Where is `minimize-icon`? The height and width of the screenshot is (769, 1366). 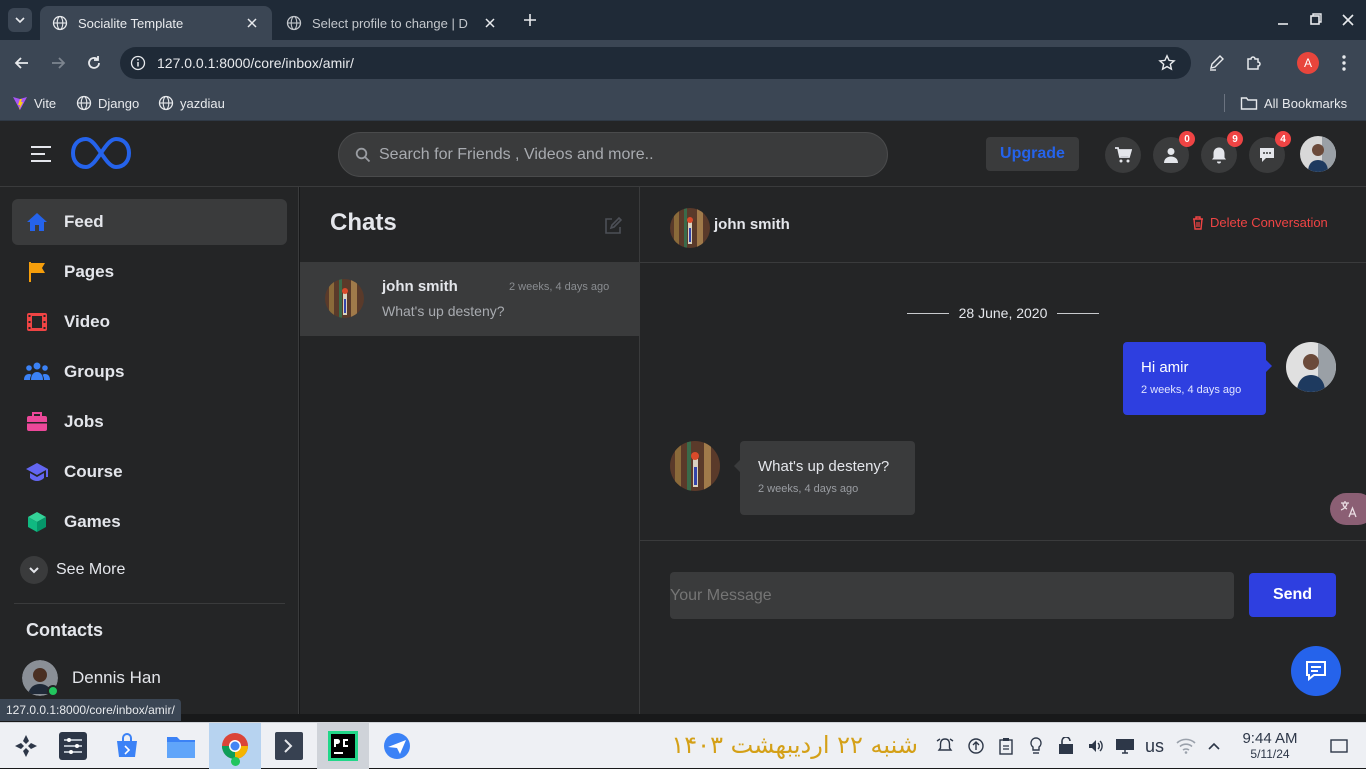 minimize-icon is located at coordinates (1283, 24).